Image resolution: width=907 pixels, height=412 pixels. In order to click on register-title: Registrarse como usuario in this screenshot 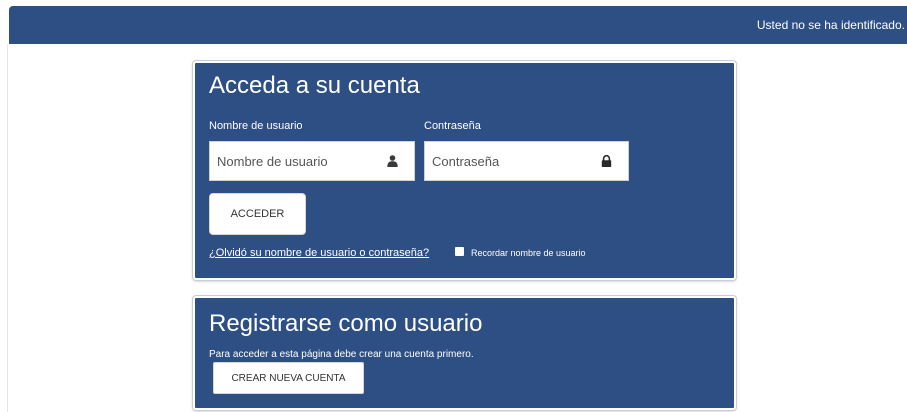, I will do `click(346, 323)`.